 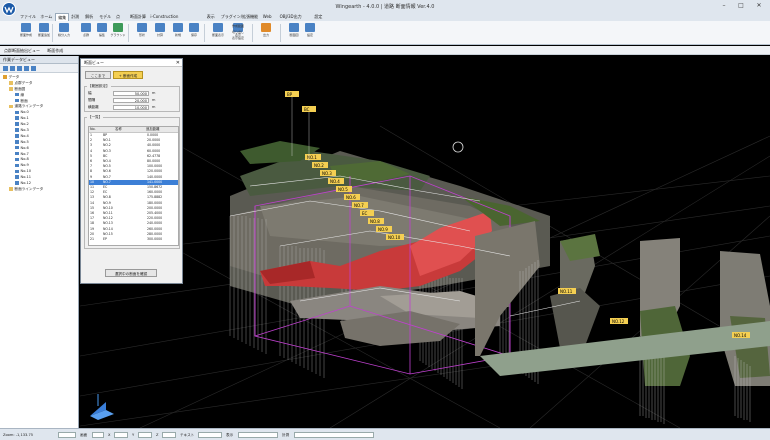 What do you see at coordinates (62, 17) in the screenshot?
I see `ribbon-tab-2: 編集` at bounding box center [62, 17].